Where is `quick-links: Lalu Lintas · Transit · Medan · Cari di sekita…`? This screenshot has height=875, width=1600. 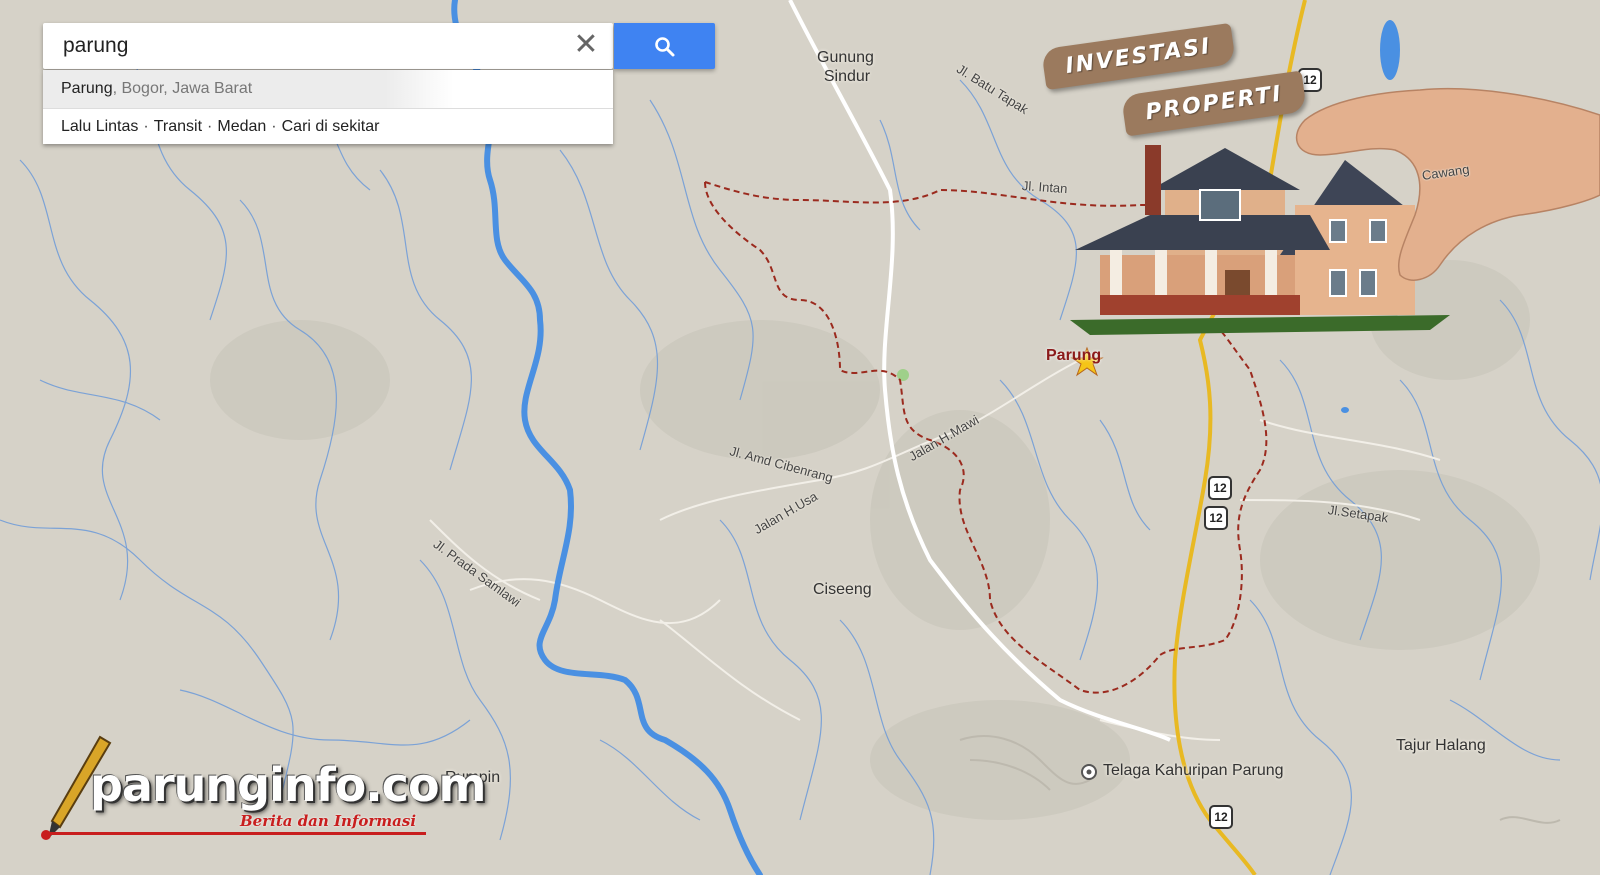 quick-links: Lalu Lintas · Transit · Medan · Cari di sekita… is located at coordinates (328, 126).